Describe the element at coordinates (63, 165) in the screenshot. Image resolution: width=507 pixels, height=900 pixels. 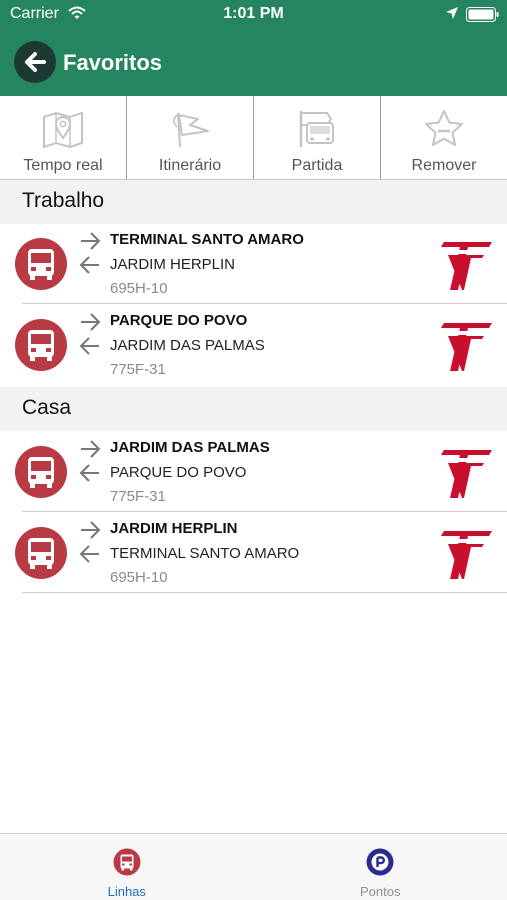
I see `realtime-label: Tempo real` at that location.